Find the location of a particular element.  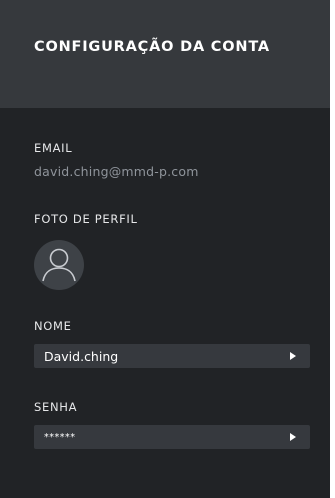

user-icon is located at coordinates (59, 265).